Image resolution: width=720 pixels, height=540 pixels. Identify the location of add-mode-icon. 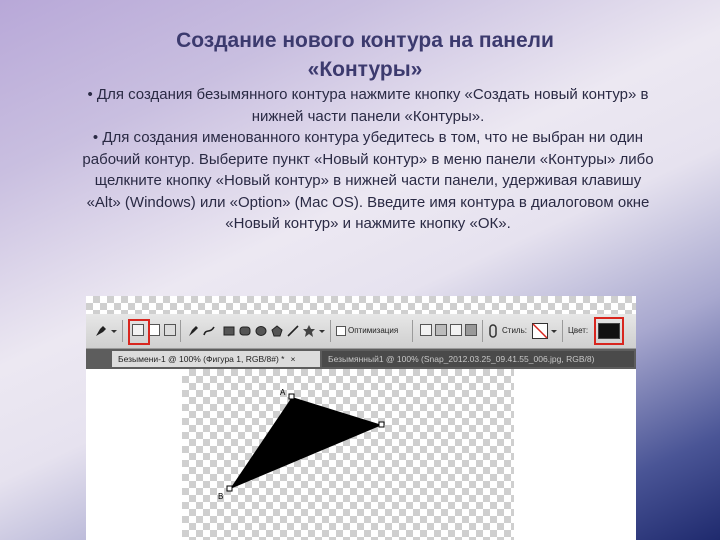
(426, 330).